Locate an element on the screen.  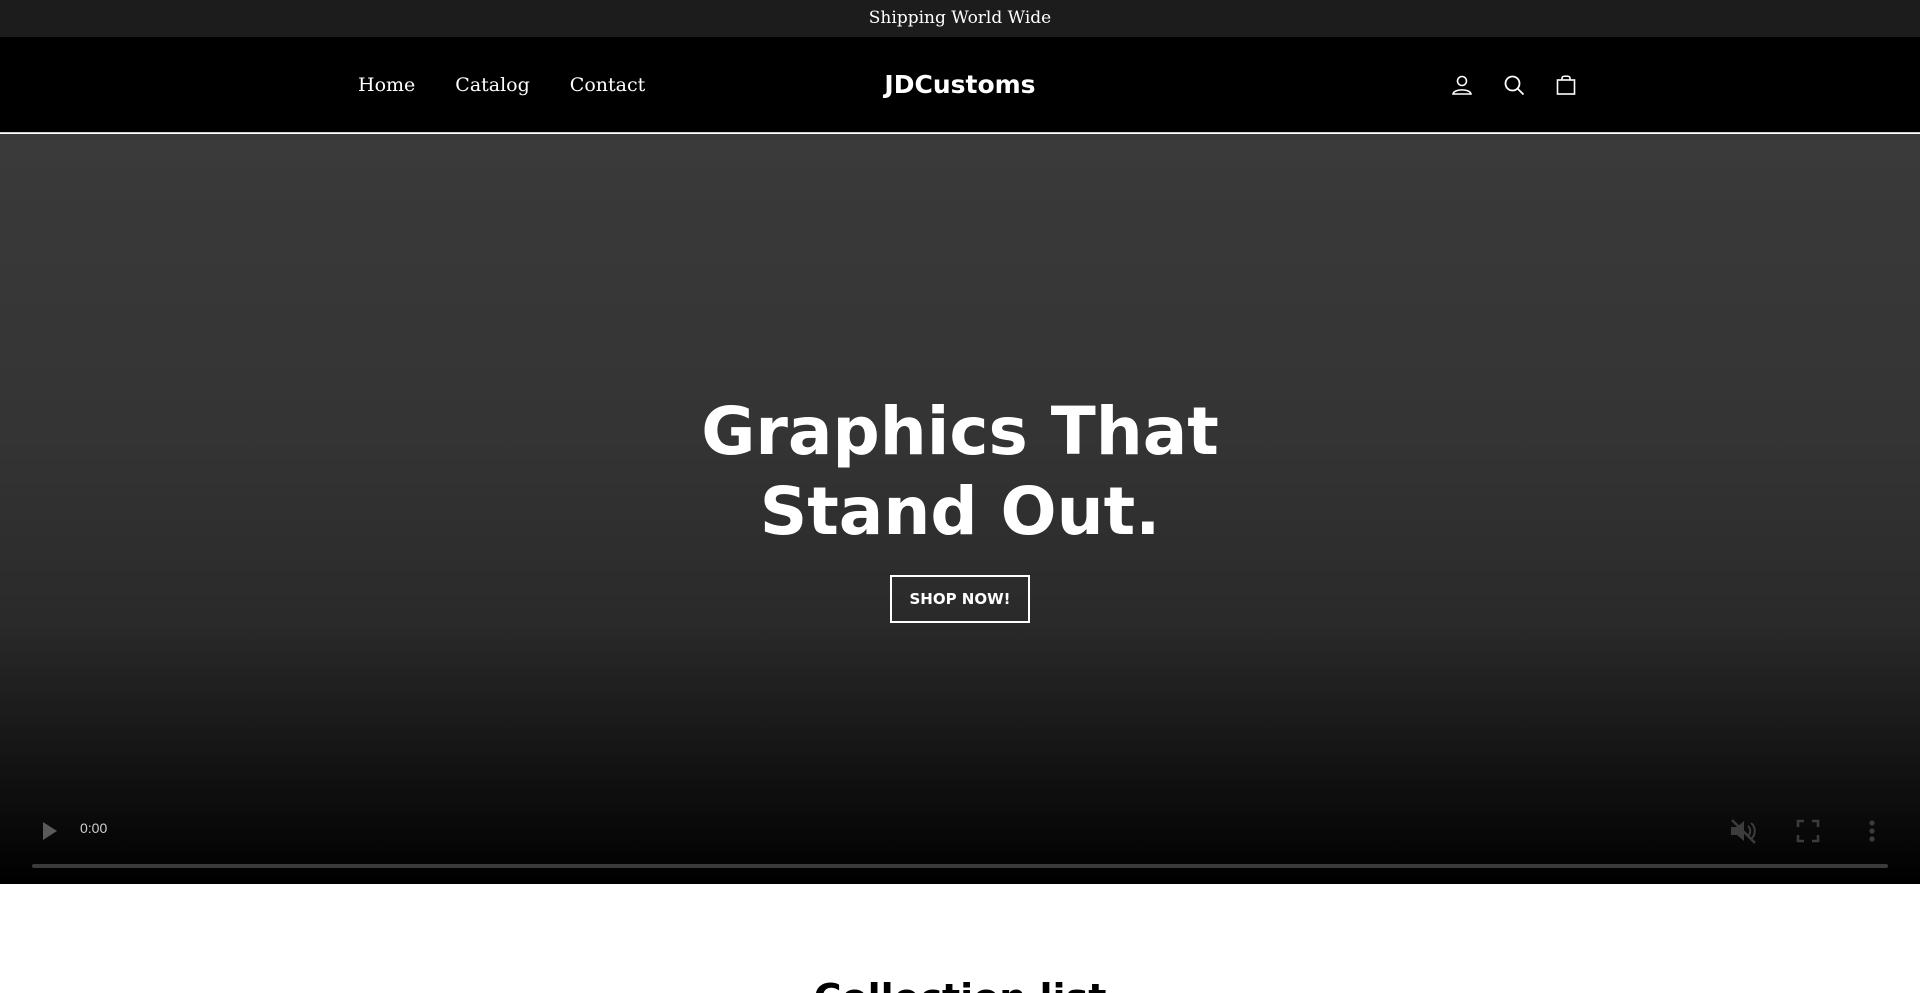
fullscreen-icon is located at coordinates (1808, 831).